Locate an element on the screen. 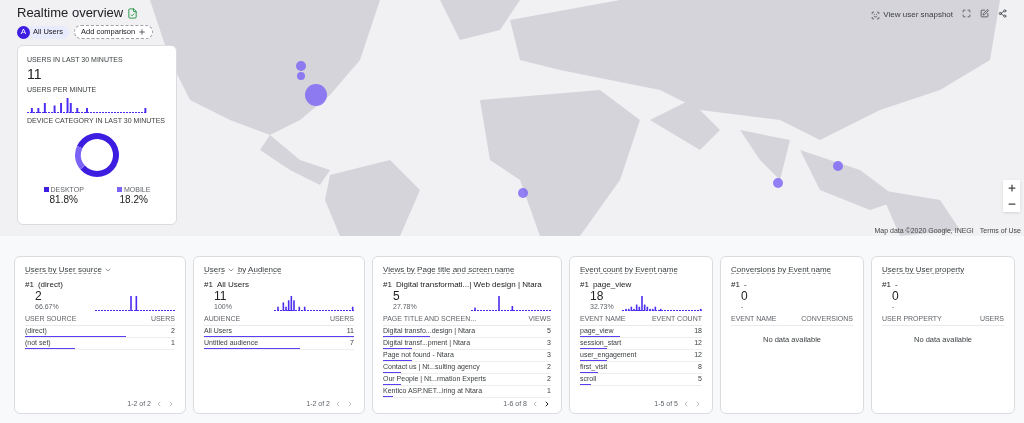 The image size is (1024, 423). share-icon is located at coordinates (1002, 13).